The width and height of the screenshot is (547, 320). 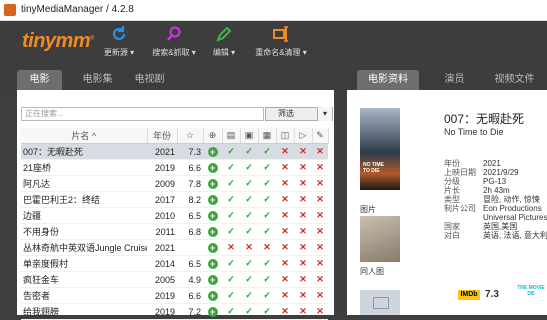 I want to click on details-value: Universal Pictures, so click(x=515, y=217).